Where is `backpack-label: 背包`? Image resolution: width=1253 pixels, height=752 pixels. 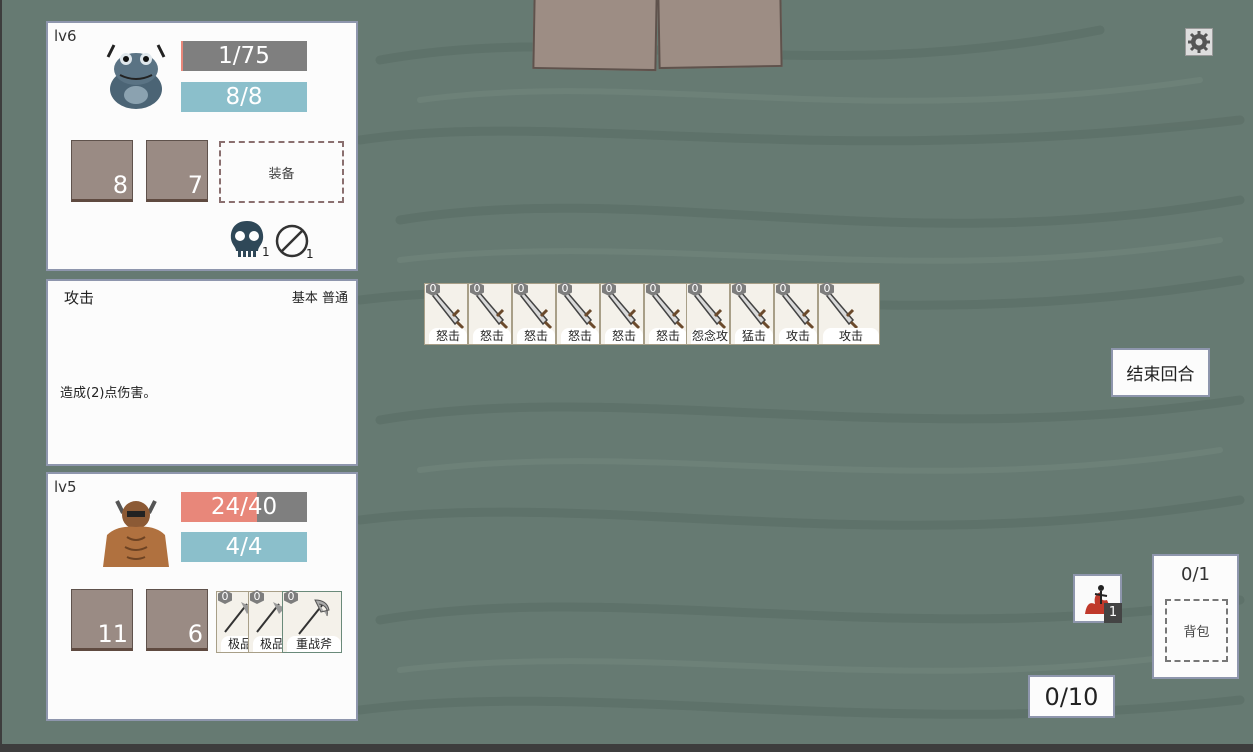 backpack-label: 背包 is located at coordinates (1196, 632).